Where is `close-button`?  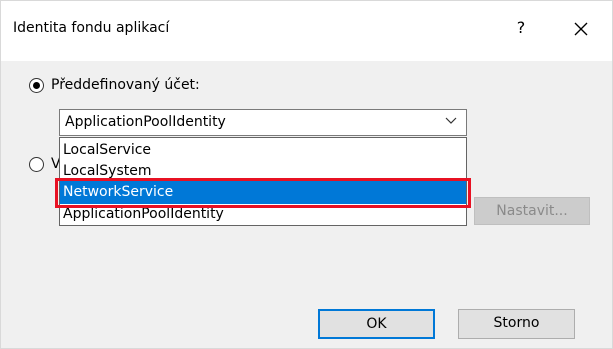 close-button is located at coordinates (581, 28).